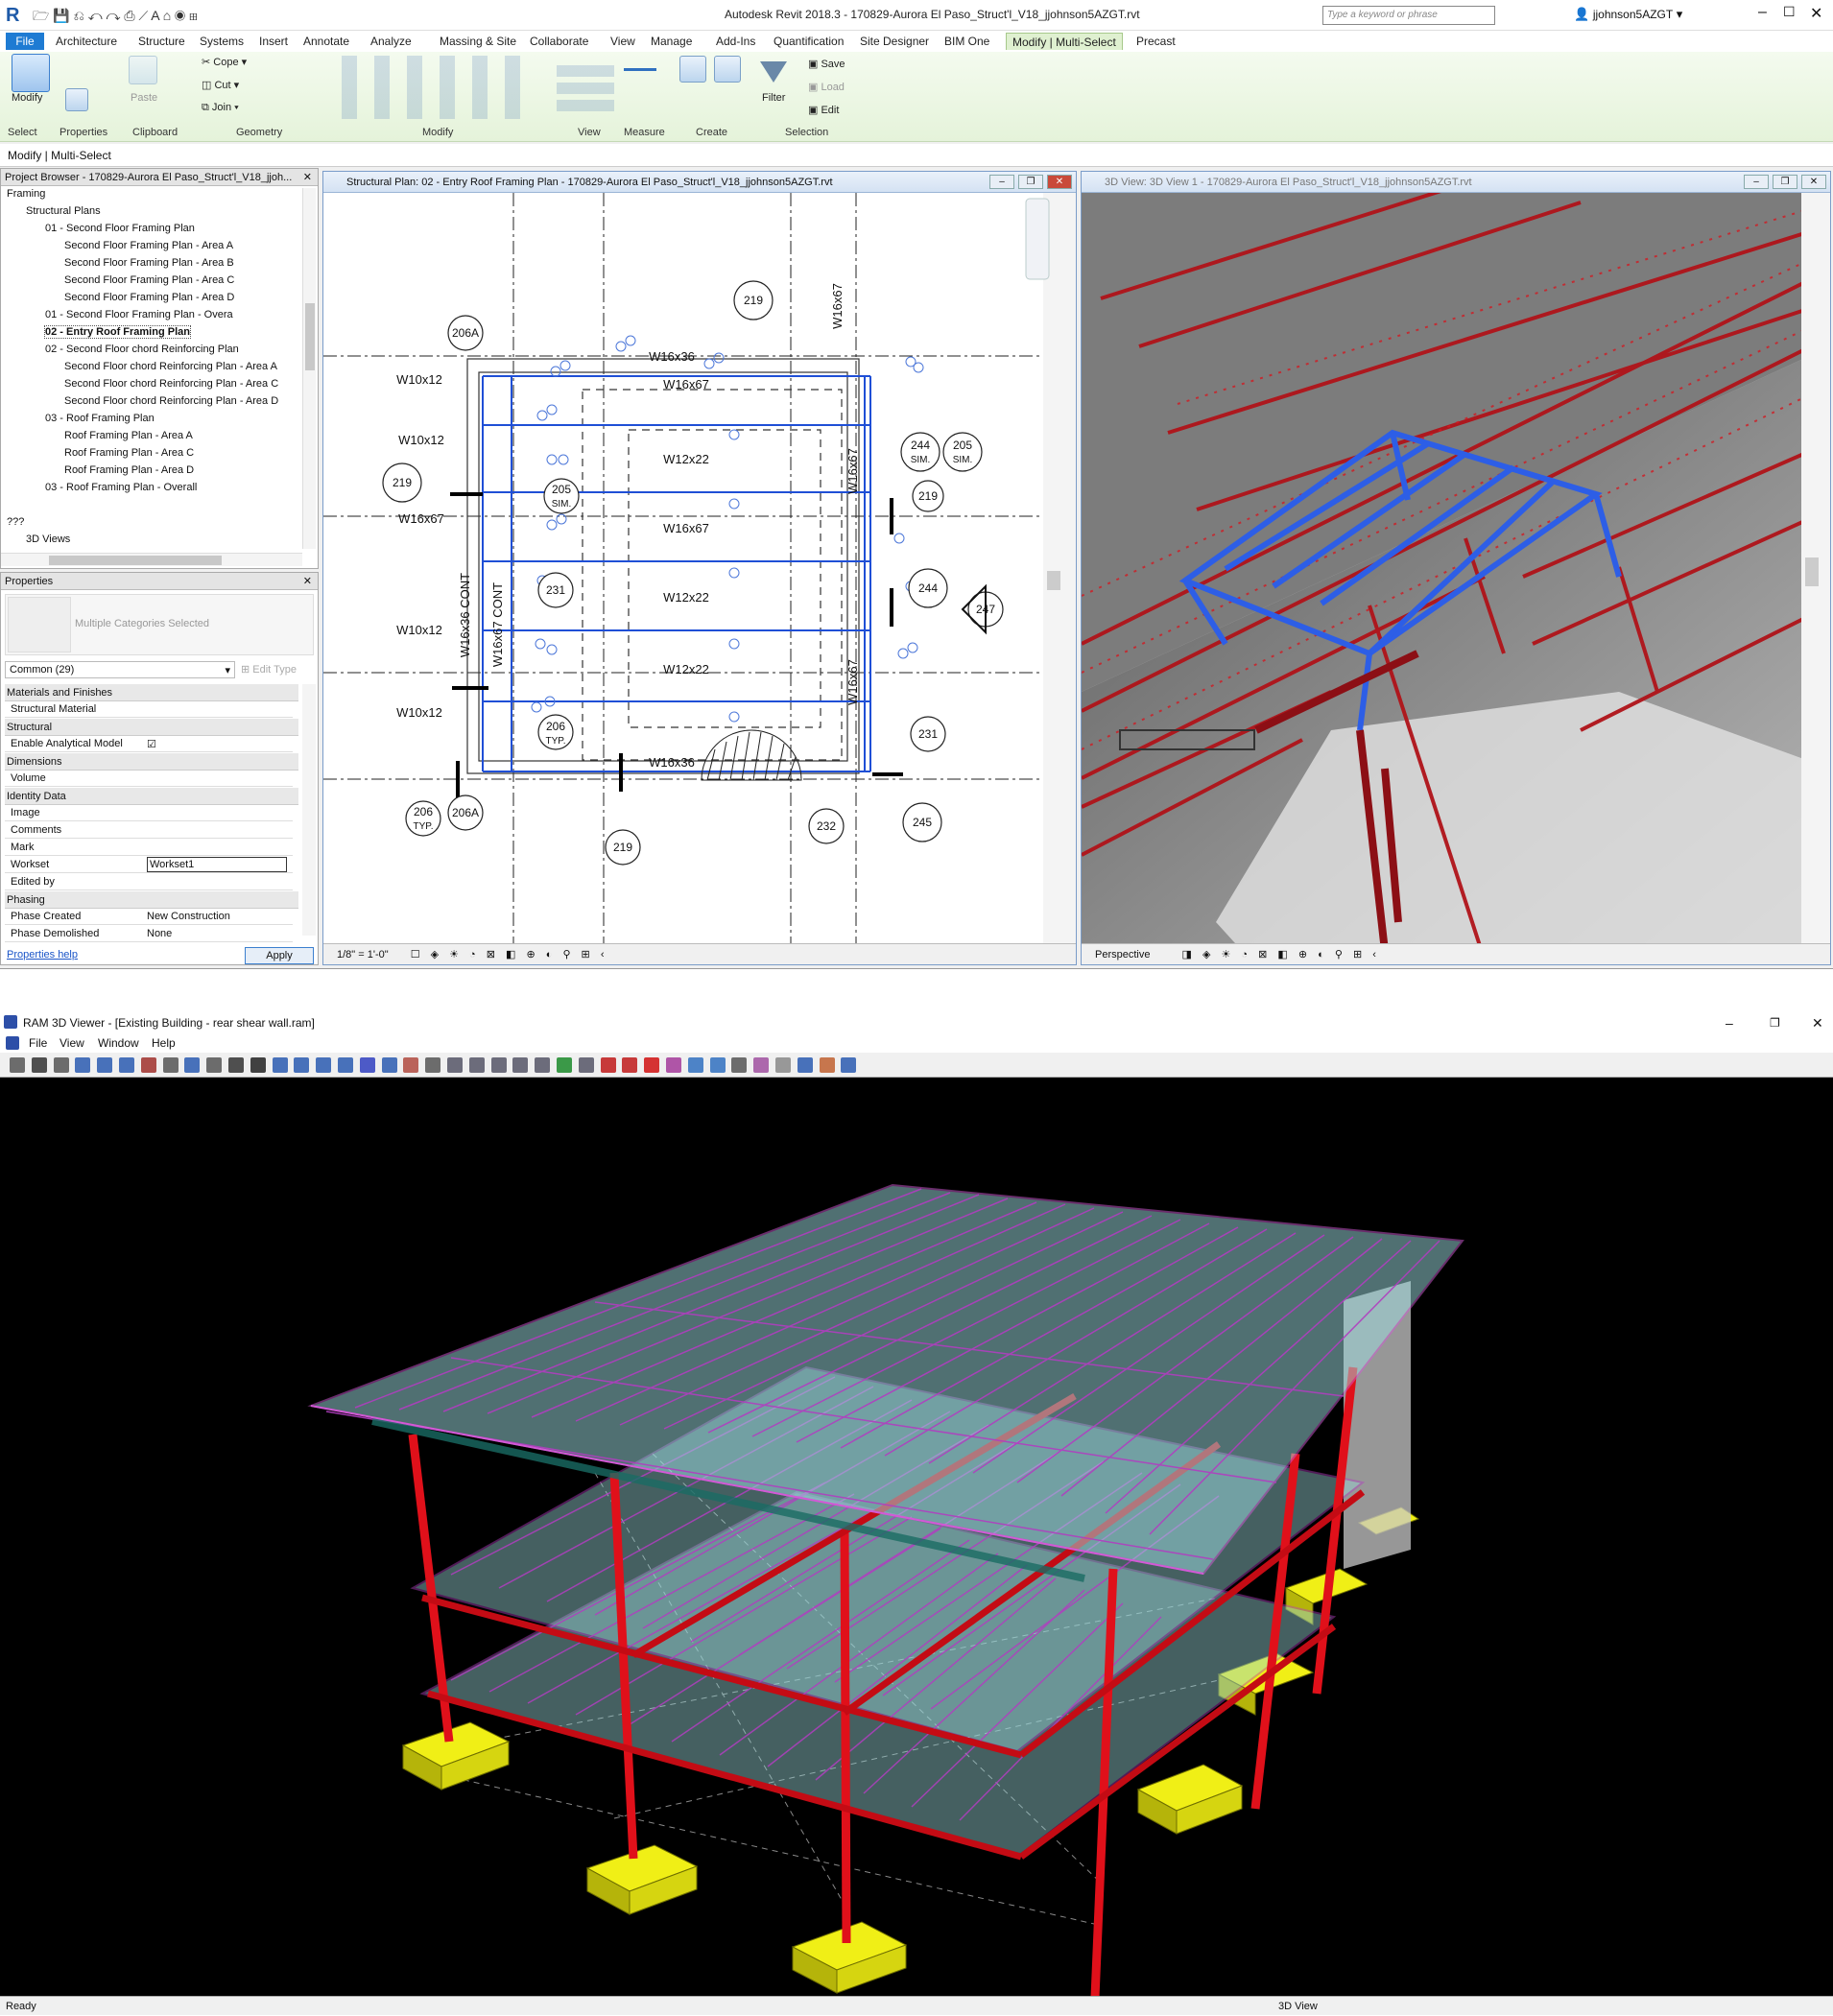  What do you see at coordinates (149, 709) in the screenshot?
I see `property-row: Structural Material` at bounding box center [149, 709].